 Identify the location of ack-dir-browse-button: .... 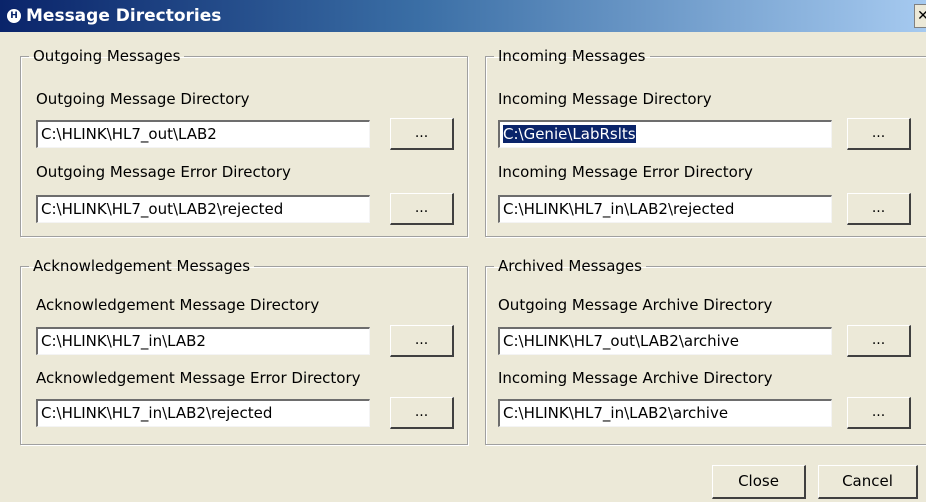
(422, 341).